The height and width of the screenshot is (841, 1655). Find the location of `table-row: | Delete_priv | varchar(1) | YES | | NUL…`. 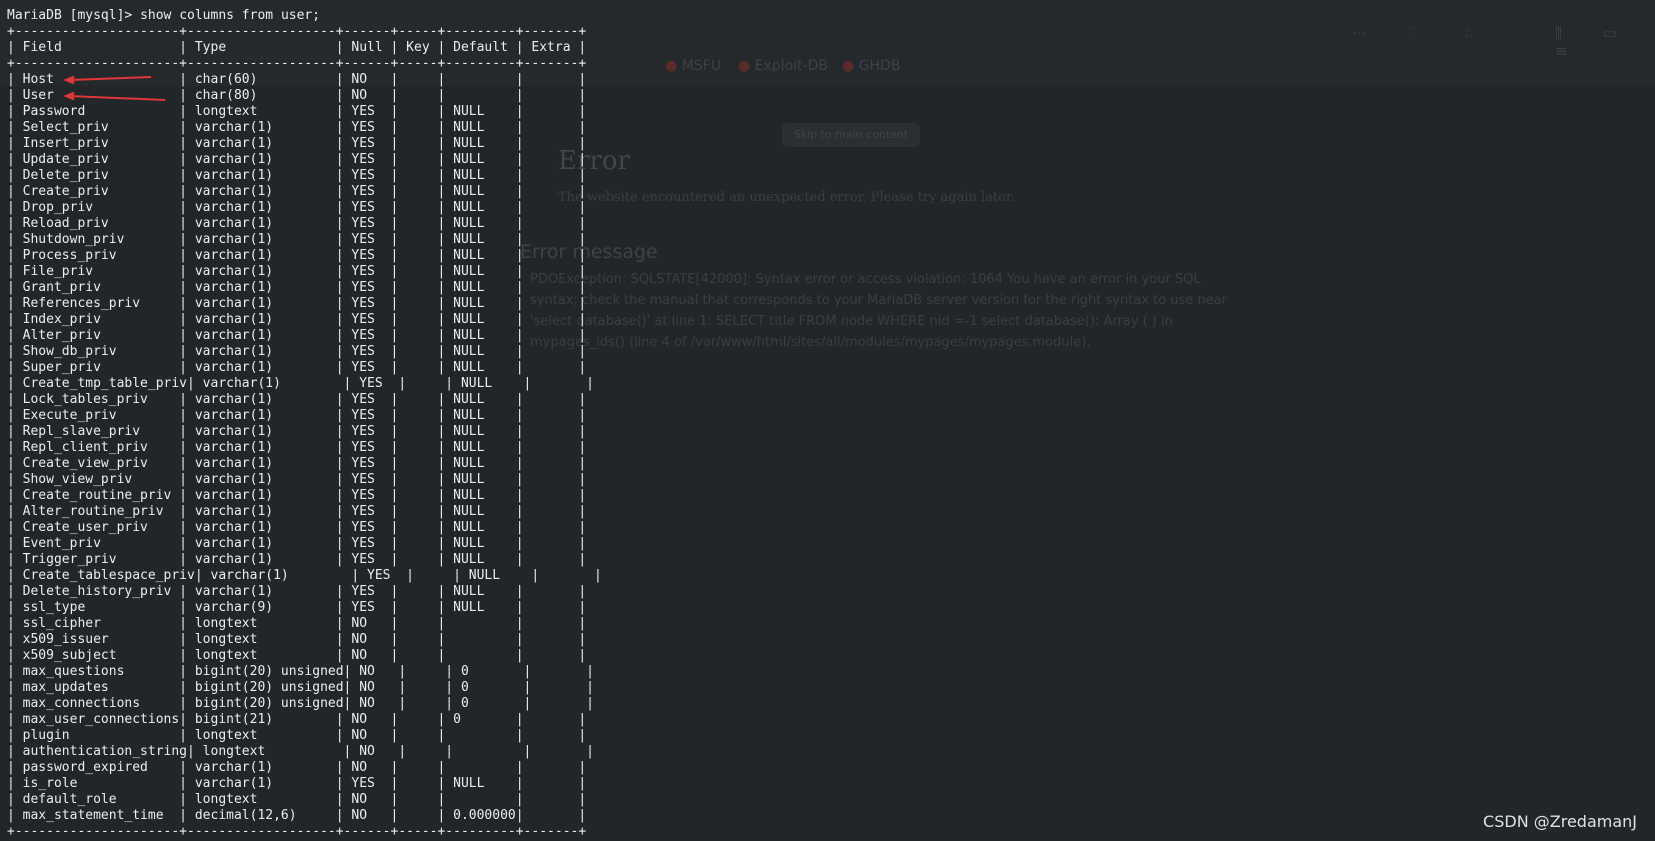

table-row: | Delete_priv | varchar(1) | YES | | NUL… is located at coordinates (297, 175).